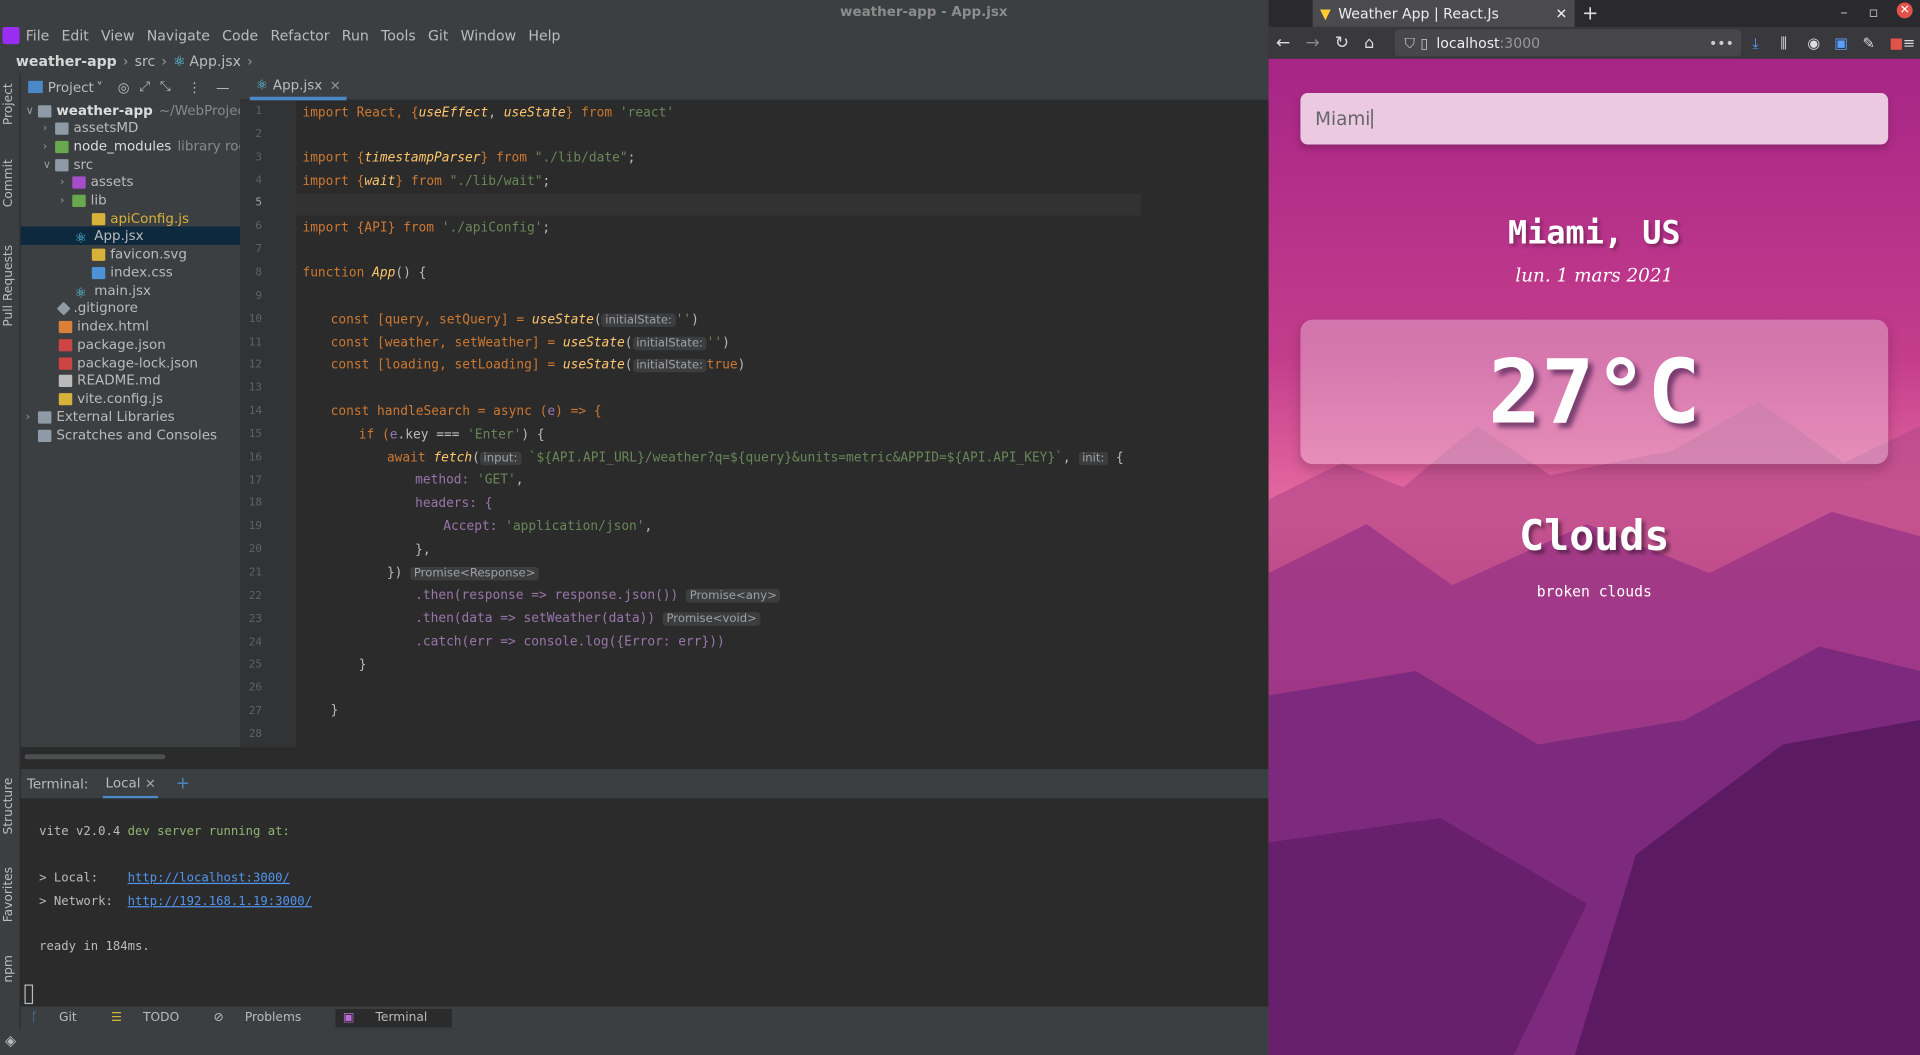 Image resolution: width=1920 pixels, height=1055 pixels. I want to click on close-window-icon: ✕, so click(1904, 10).